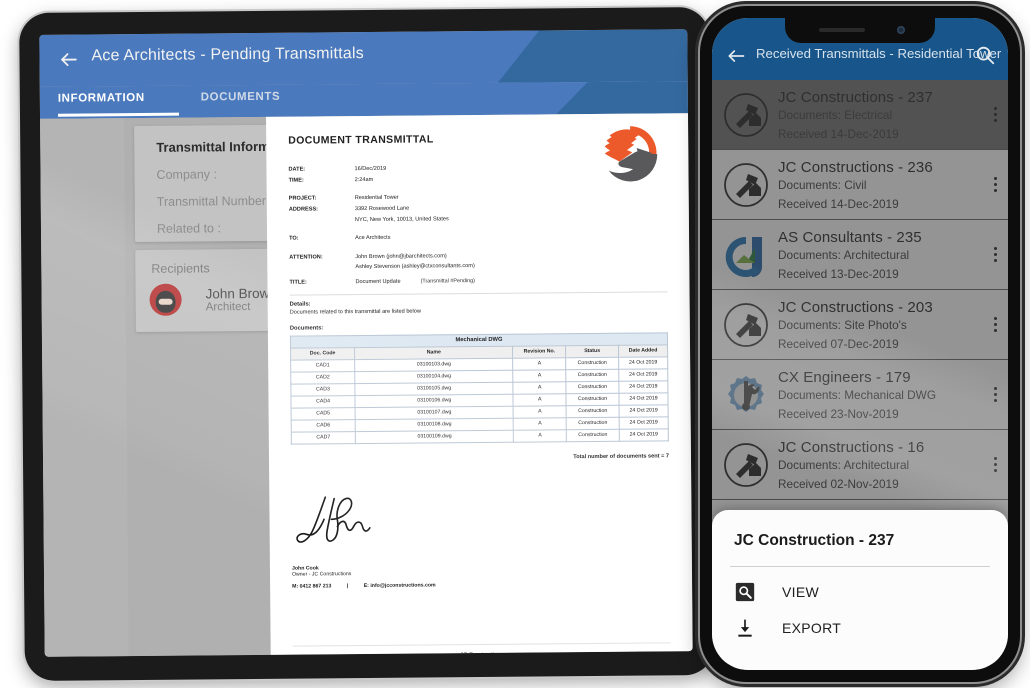  What do you see at coordinates (482, 653) in the screenshot?
I see `footer-company: JC Constructions` at bounding box center [482, 653].